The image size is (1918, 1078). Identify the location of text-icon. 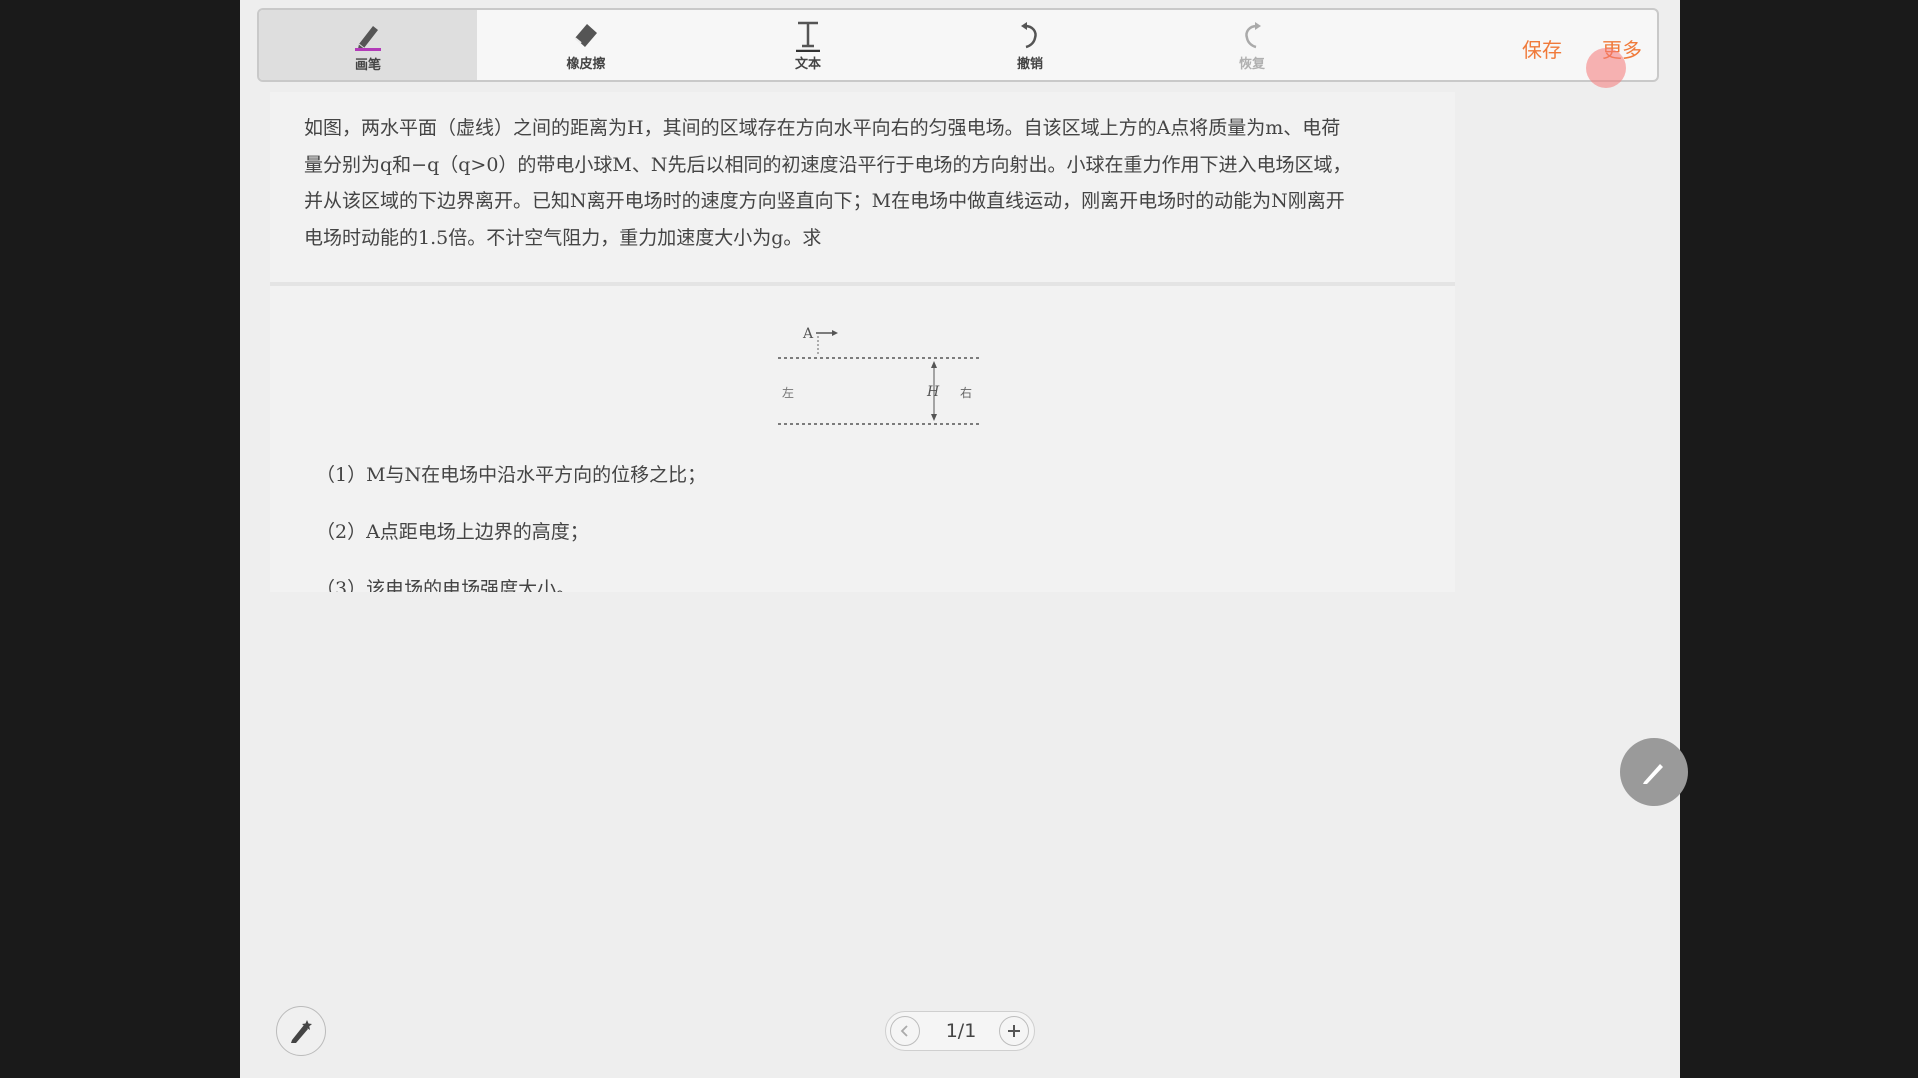
(808, 36).